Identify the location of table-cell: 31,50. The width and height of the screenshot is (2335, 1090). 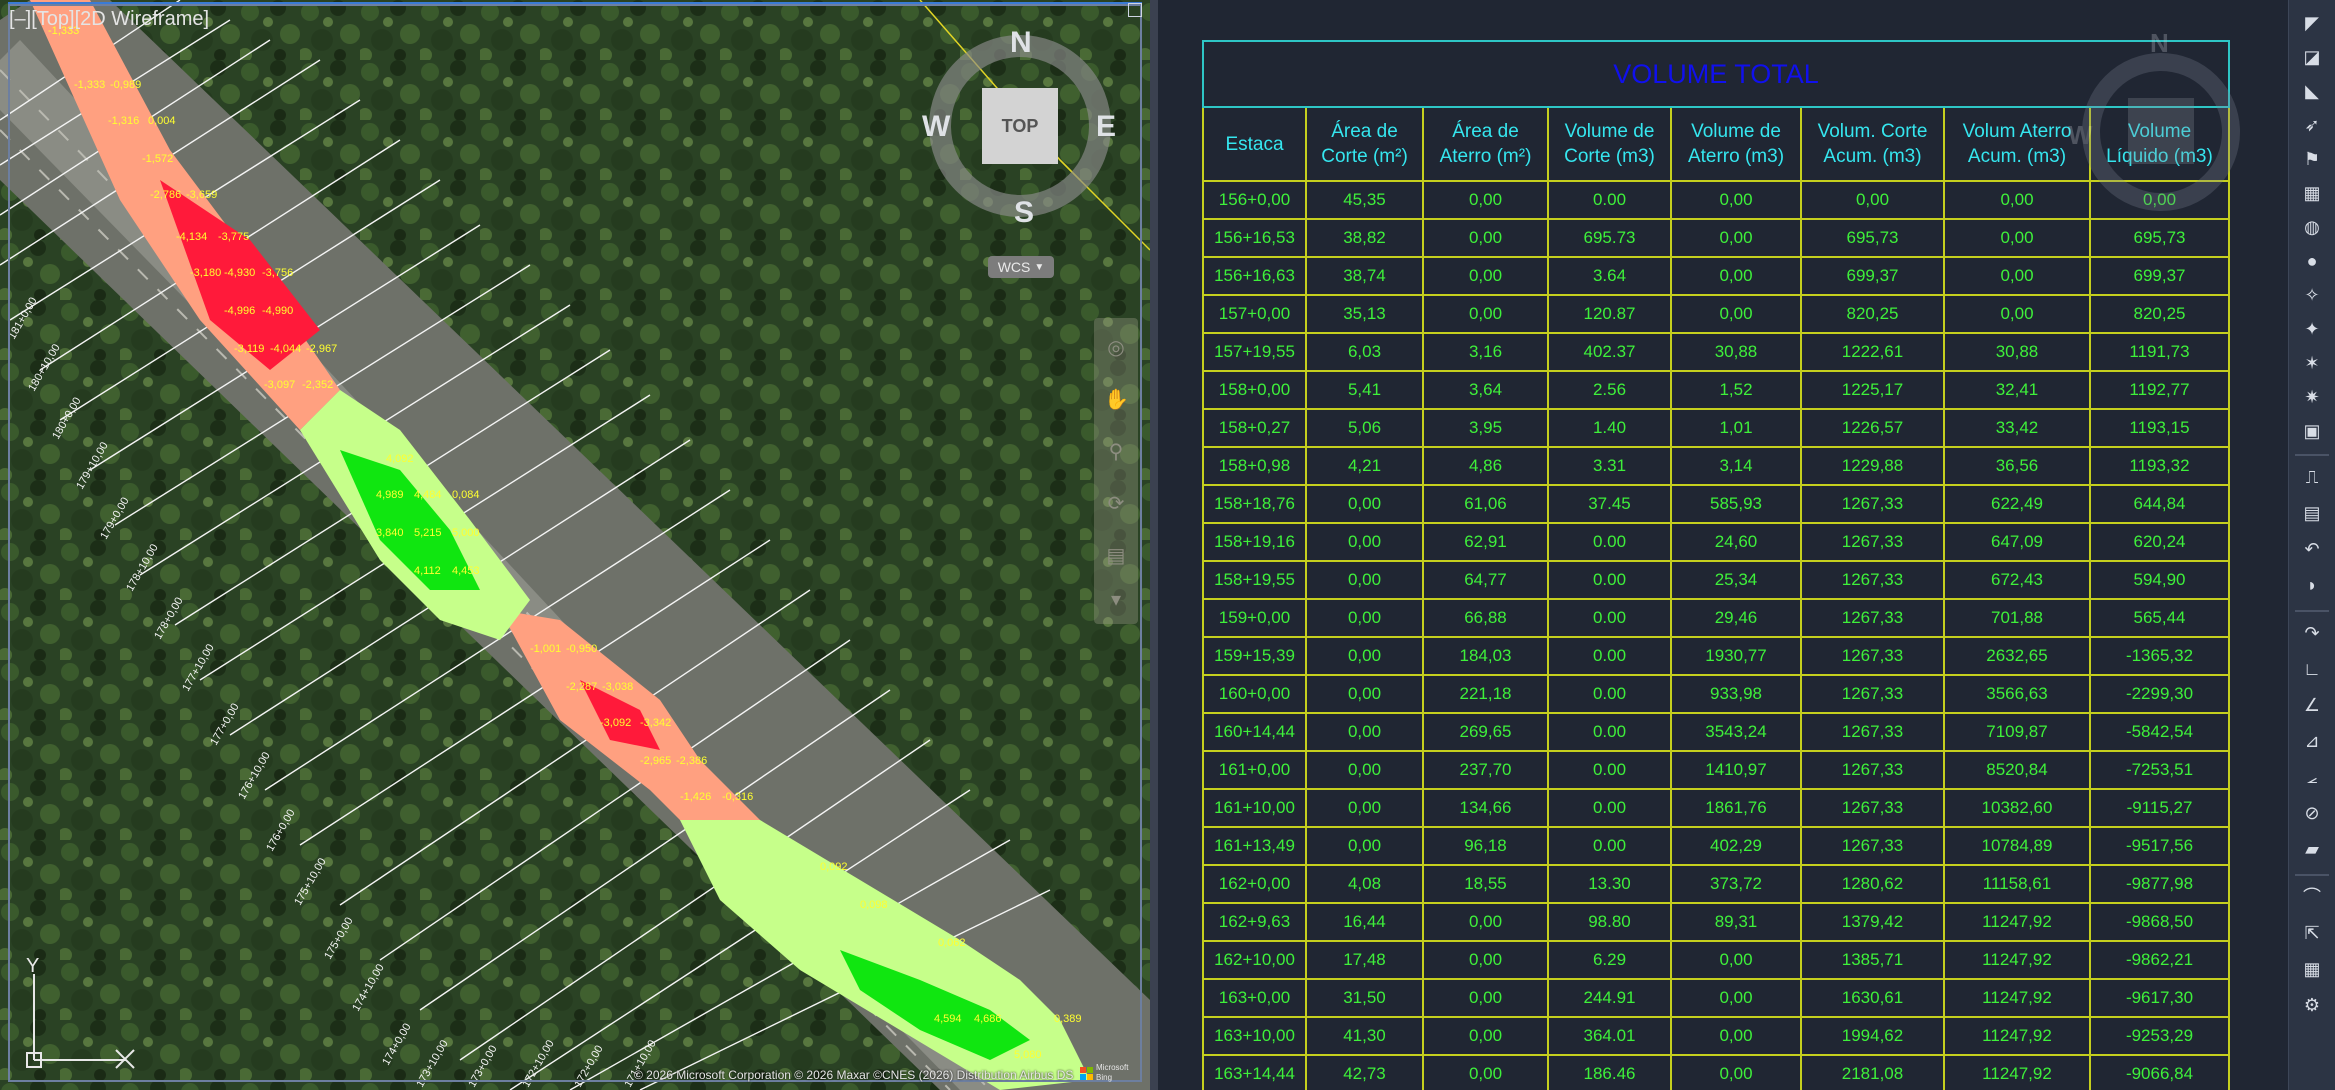
(1364, 998).